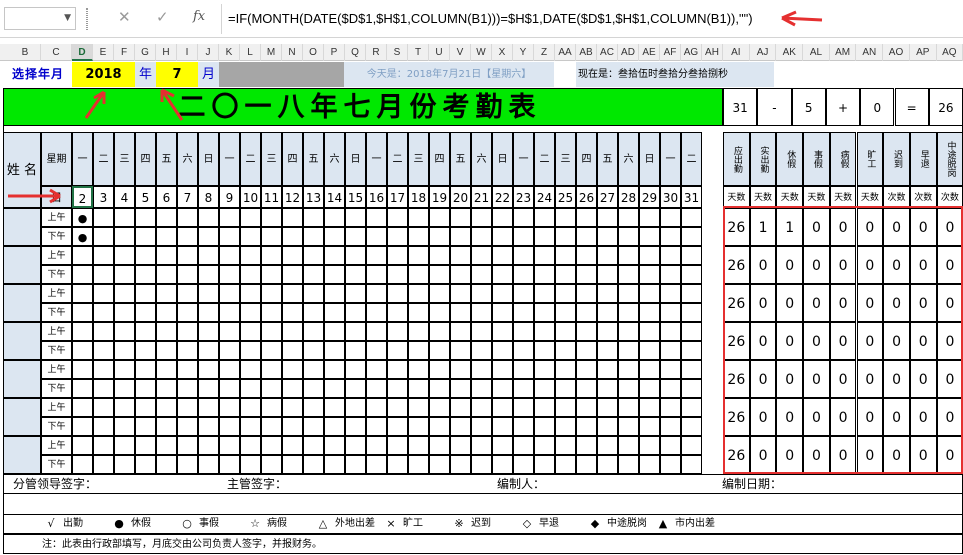 Image resolution: width=963 pixels, height=555 pixels. What do you see at coordinates (172, 104) in the screenshot?
I see `month-arrow-icon` at bounding box center [172, 104].